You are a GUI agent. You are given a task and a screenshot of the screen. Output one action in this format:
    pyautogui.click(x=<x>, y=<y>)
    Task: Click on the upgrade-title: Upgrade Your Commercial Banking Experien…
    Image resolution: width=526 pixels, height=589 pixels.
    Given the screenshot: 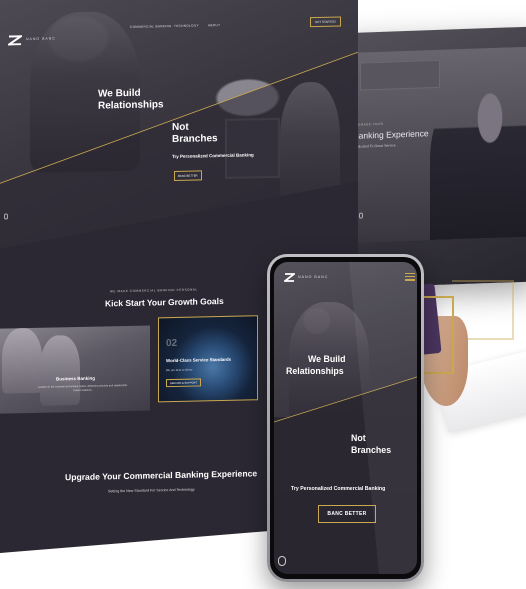 What is the action you would take?
    pyautogui.click(x=161, y=475)
    